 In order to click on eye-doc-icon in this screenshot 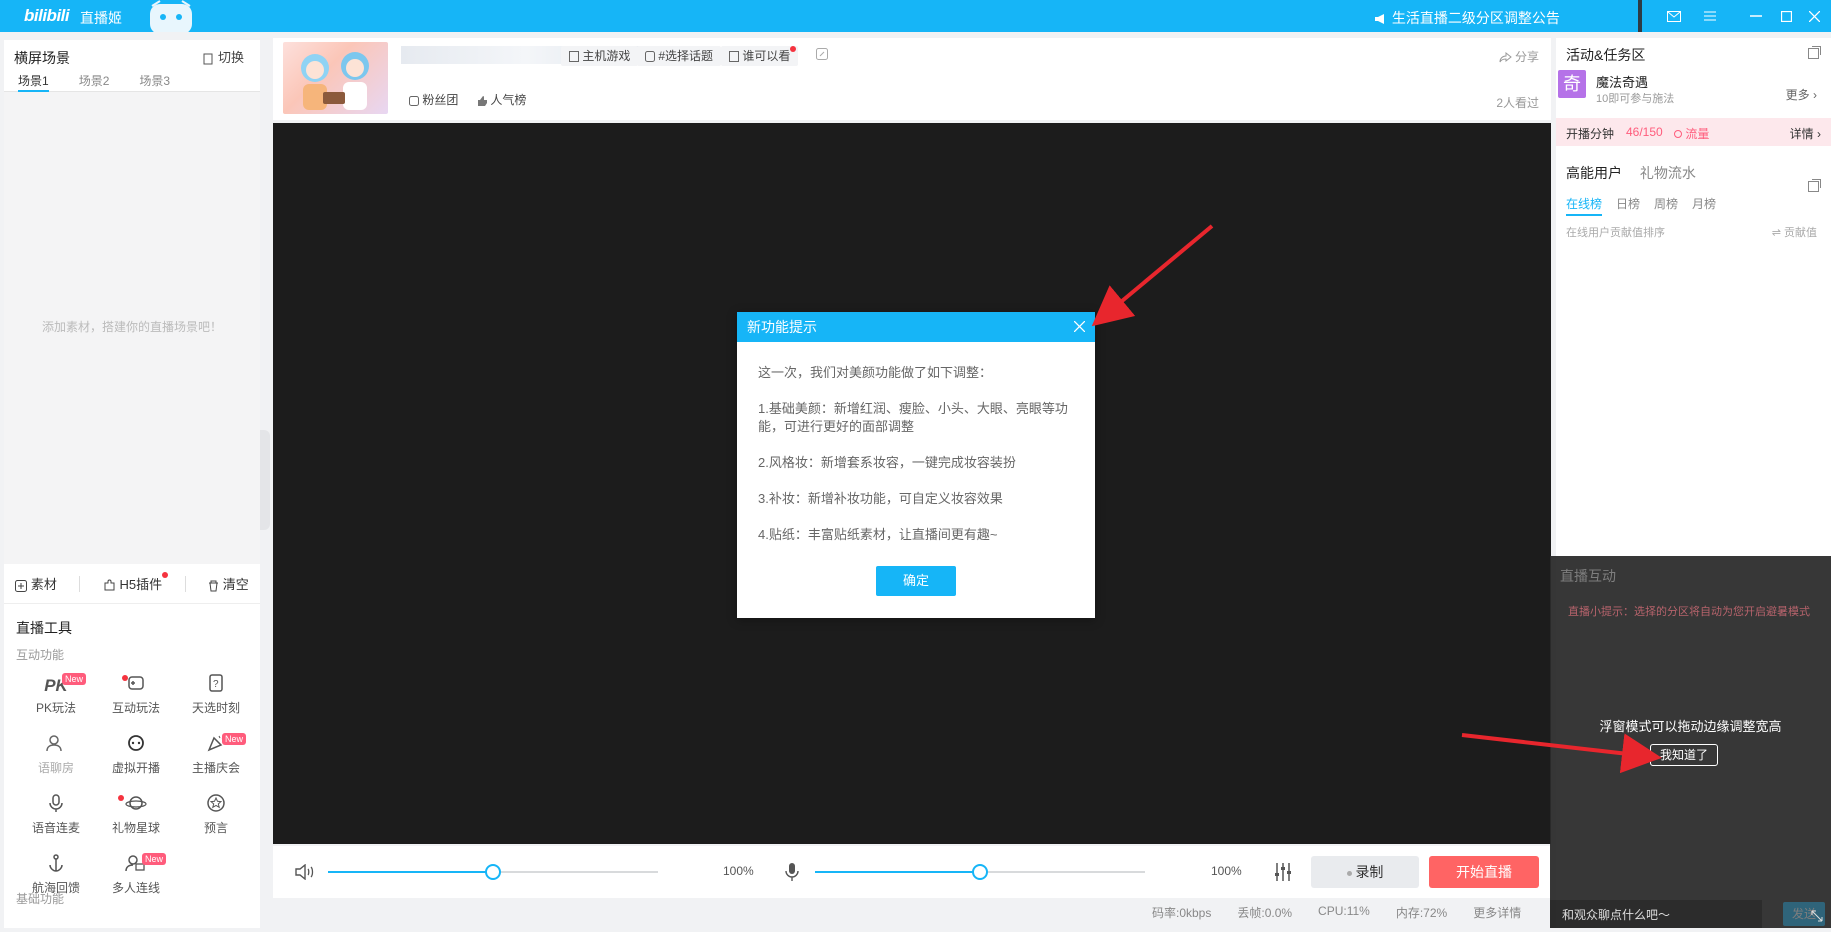, I will do `click(734, 57)`.